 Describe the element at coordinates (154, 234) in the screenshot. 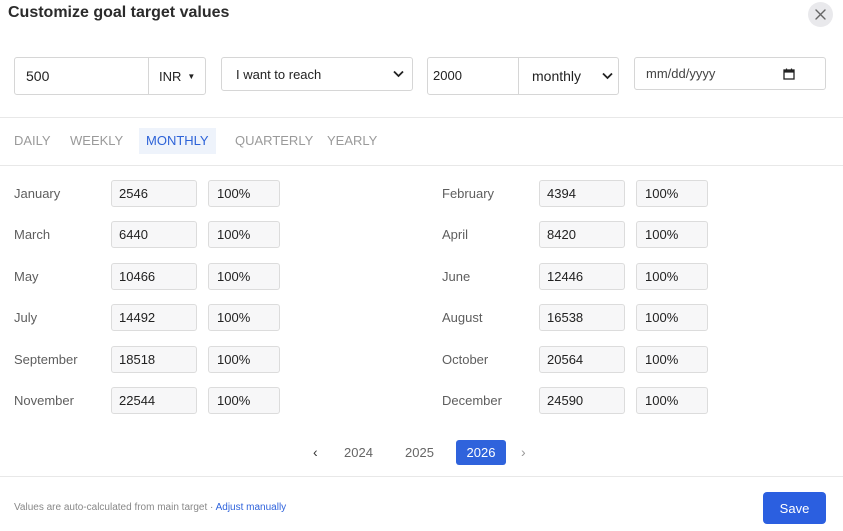

I see `month-value-march: 6440` at that location.